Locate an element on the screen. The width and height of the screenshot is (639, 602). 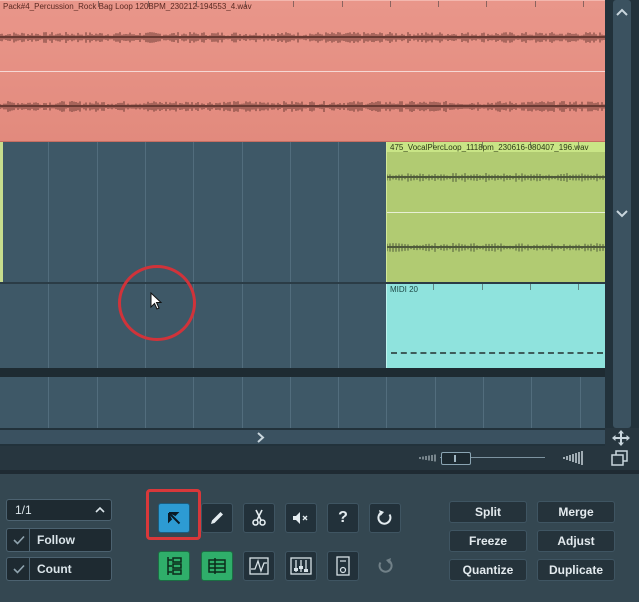
midi-clip: MIDI 20 is located at coordinates (495, 326).